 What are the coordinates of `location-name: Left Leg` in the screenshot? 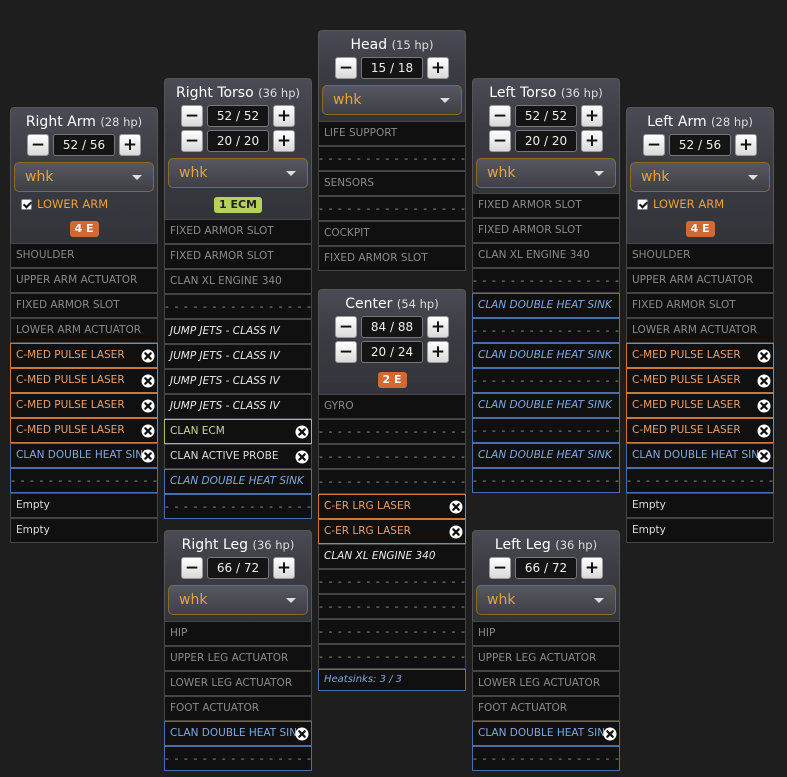 It's located at (522, 545).